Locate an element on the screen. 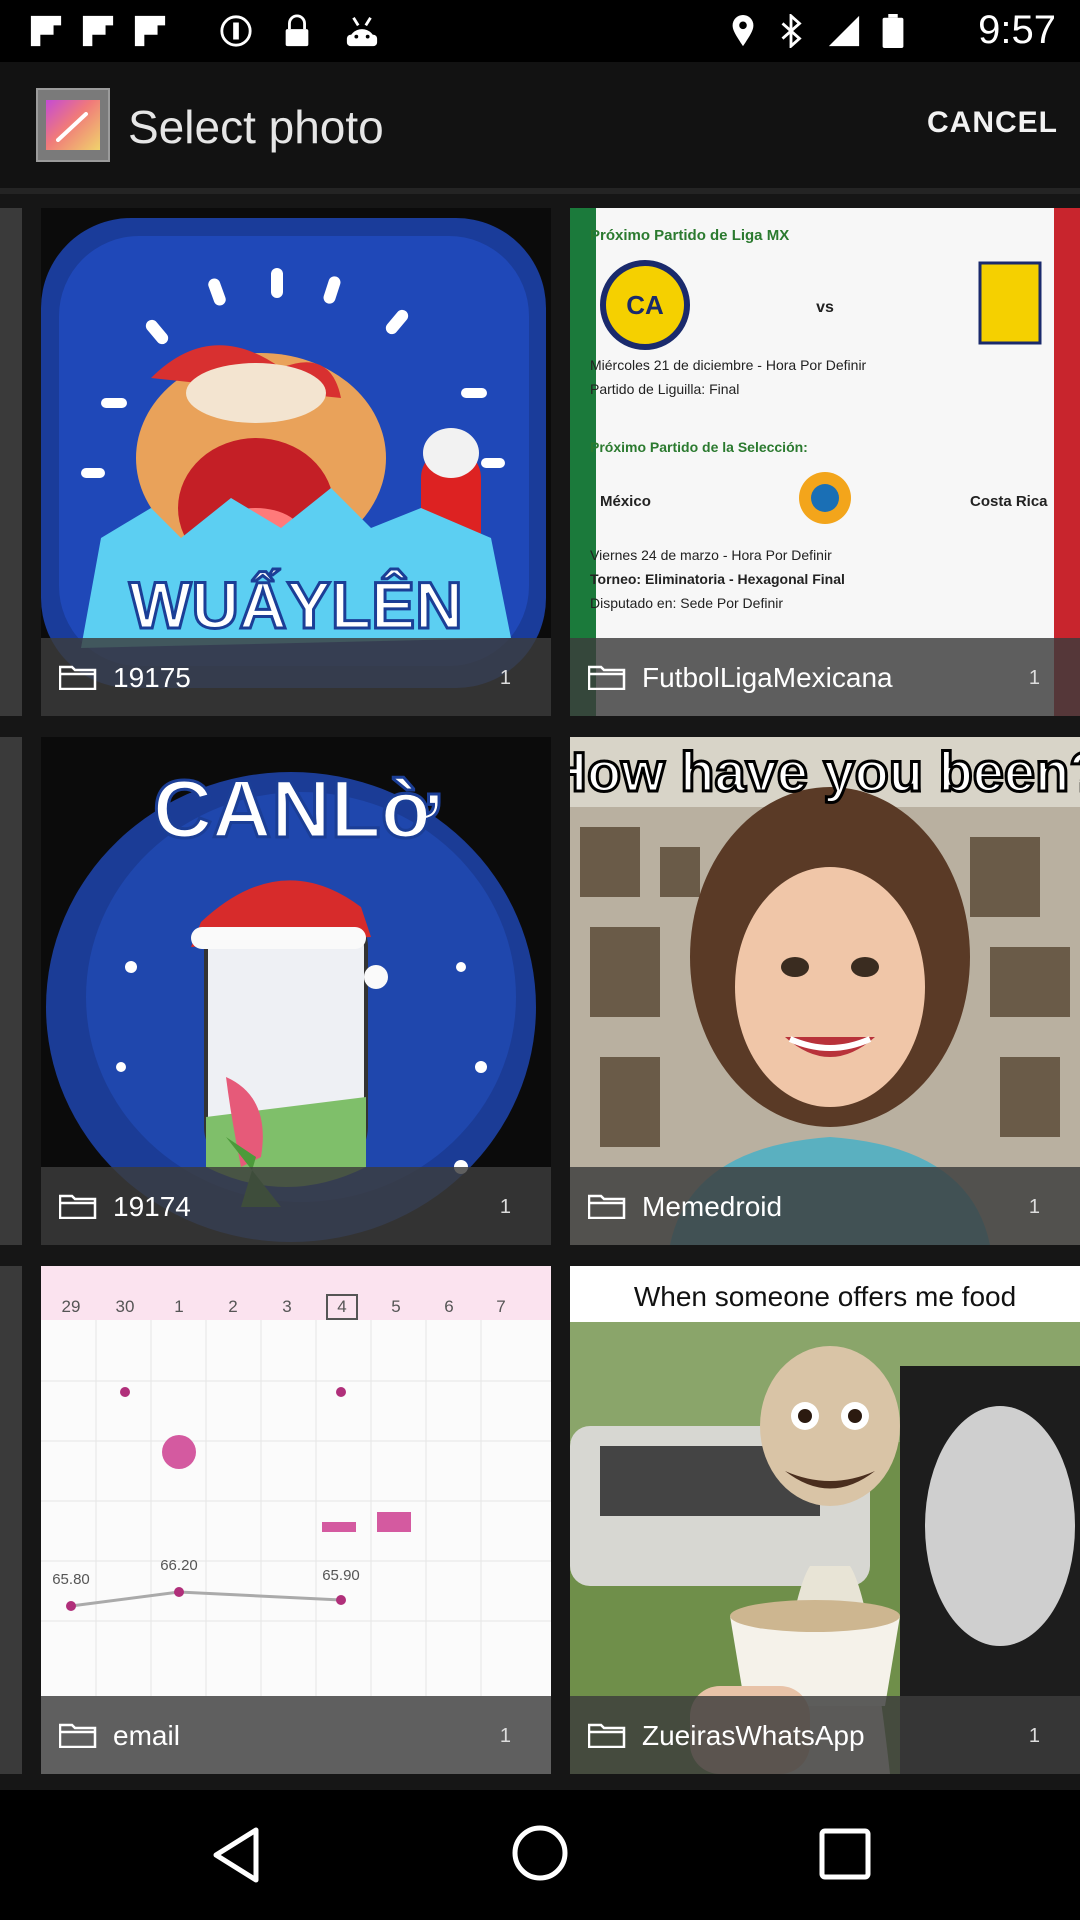  cancel-button: CANCEL is located at coordinates (992, 123).